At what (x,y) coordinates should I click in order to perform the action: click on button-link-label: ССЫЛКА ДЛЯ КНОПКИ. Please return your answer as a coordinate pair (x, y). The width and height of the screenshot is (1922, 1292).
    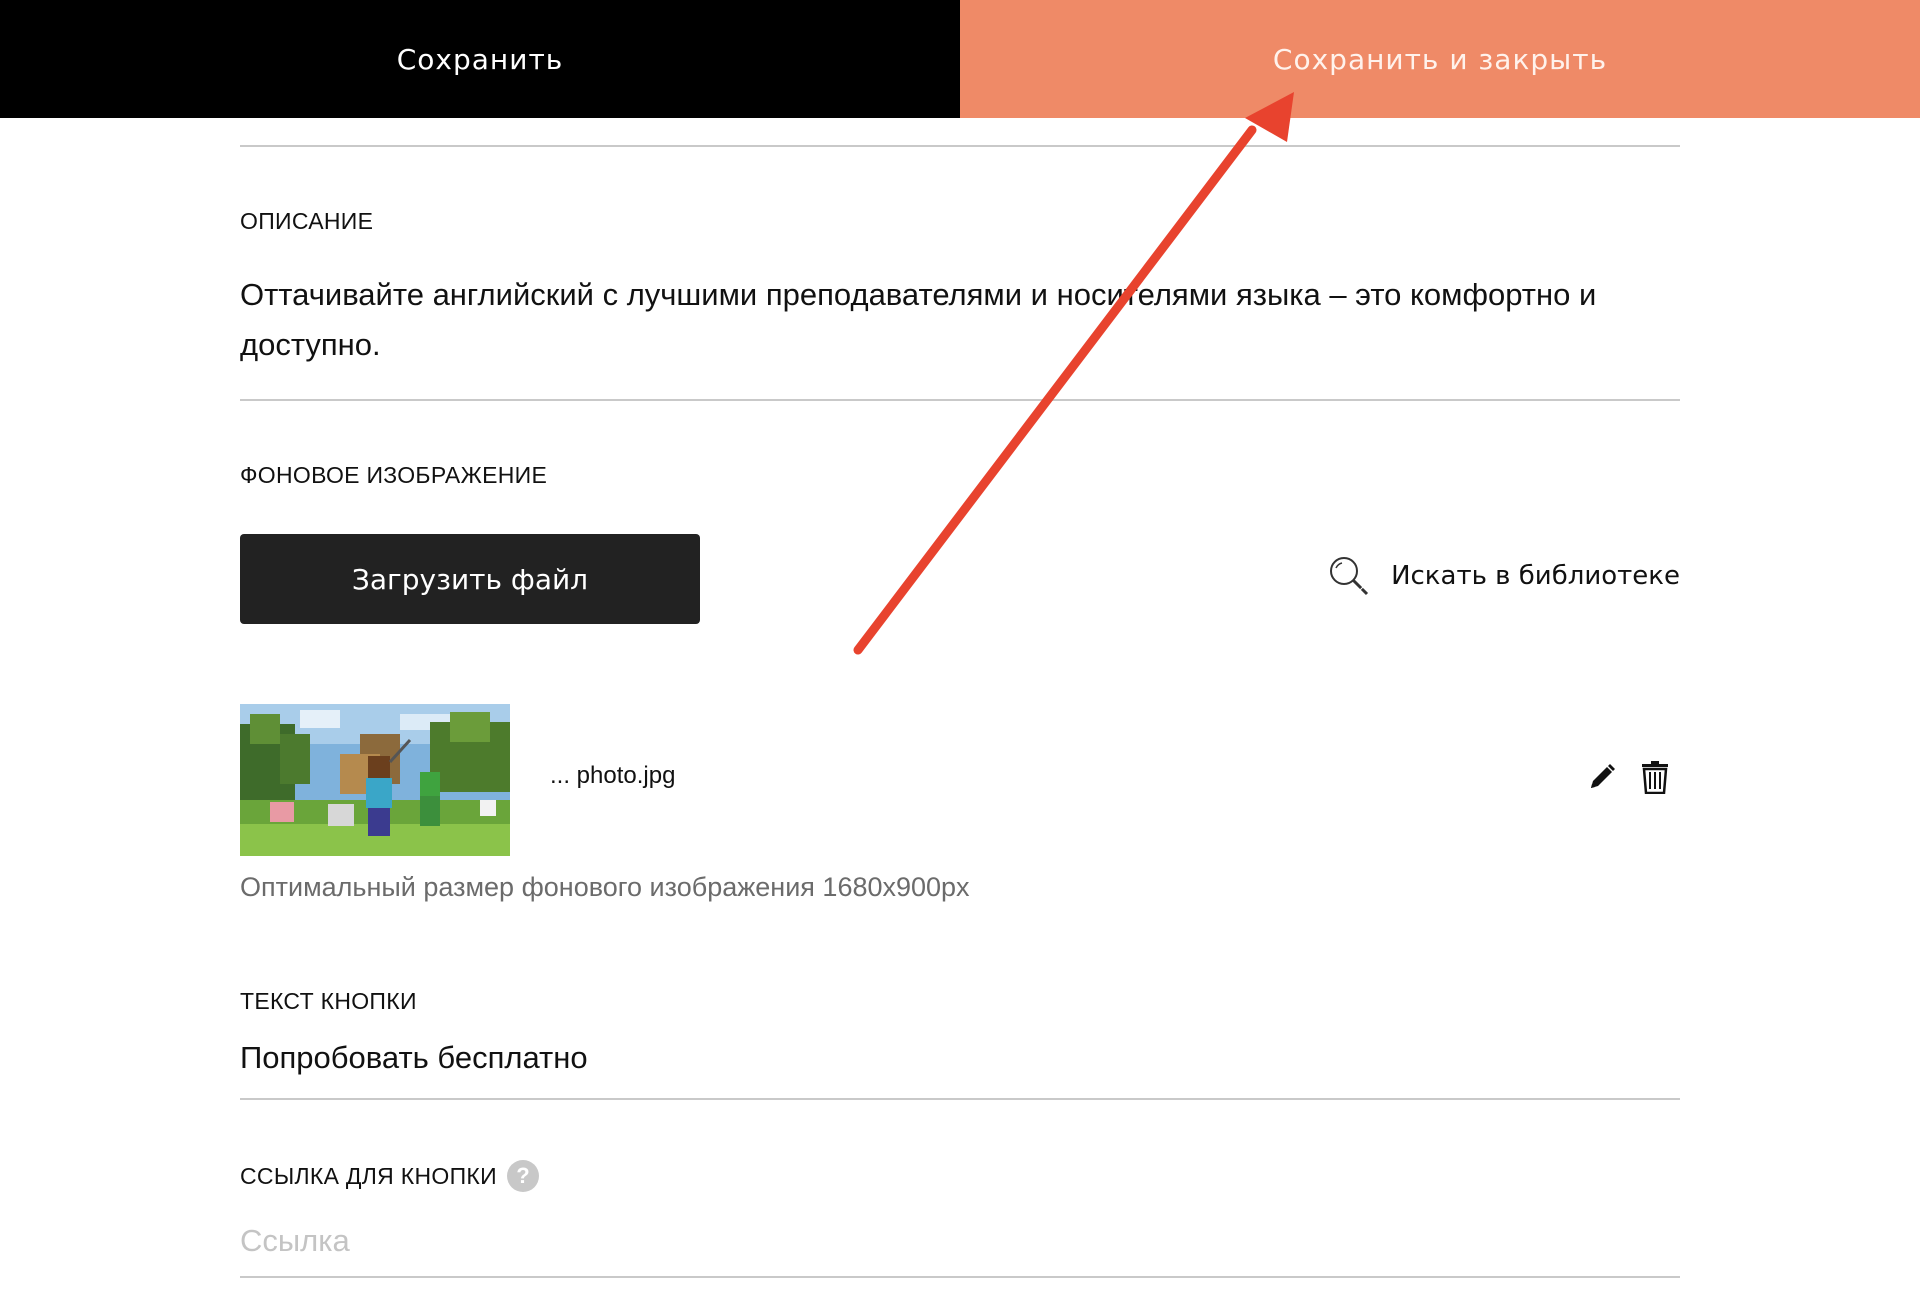
    Looking at the image, I should click on (368, 1175).